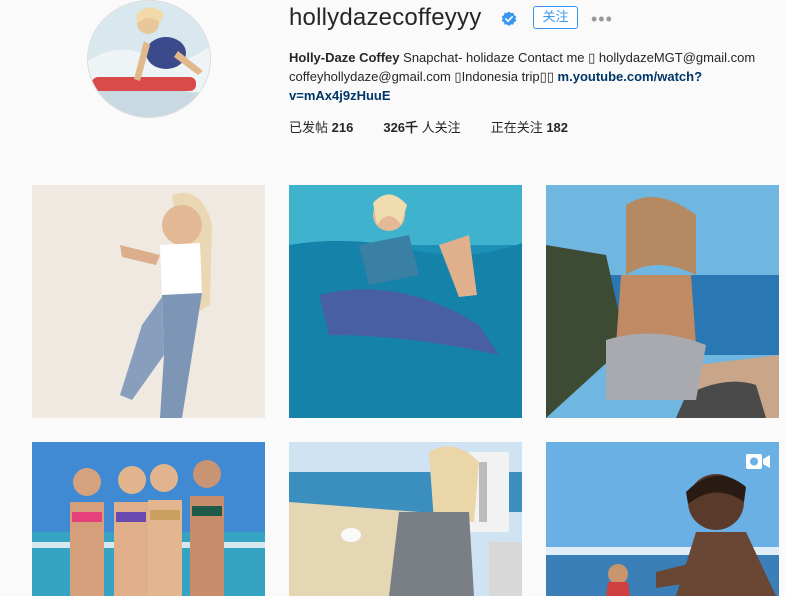  Describe the element at coordinates (340, 95) in the screenshot. I see `bio-link-continued: v=mAx4j9zHuuE` at that location.